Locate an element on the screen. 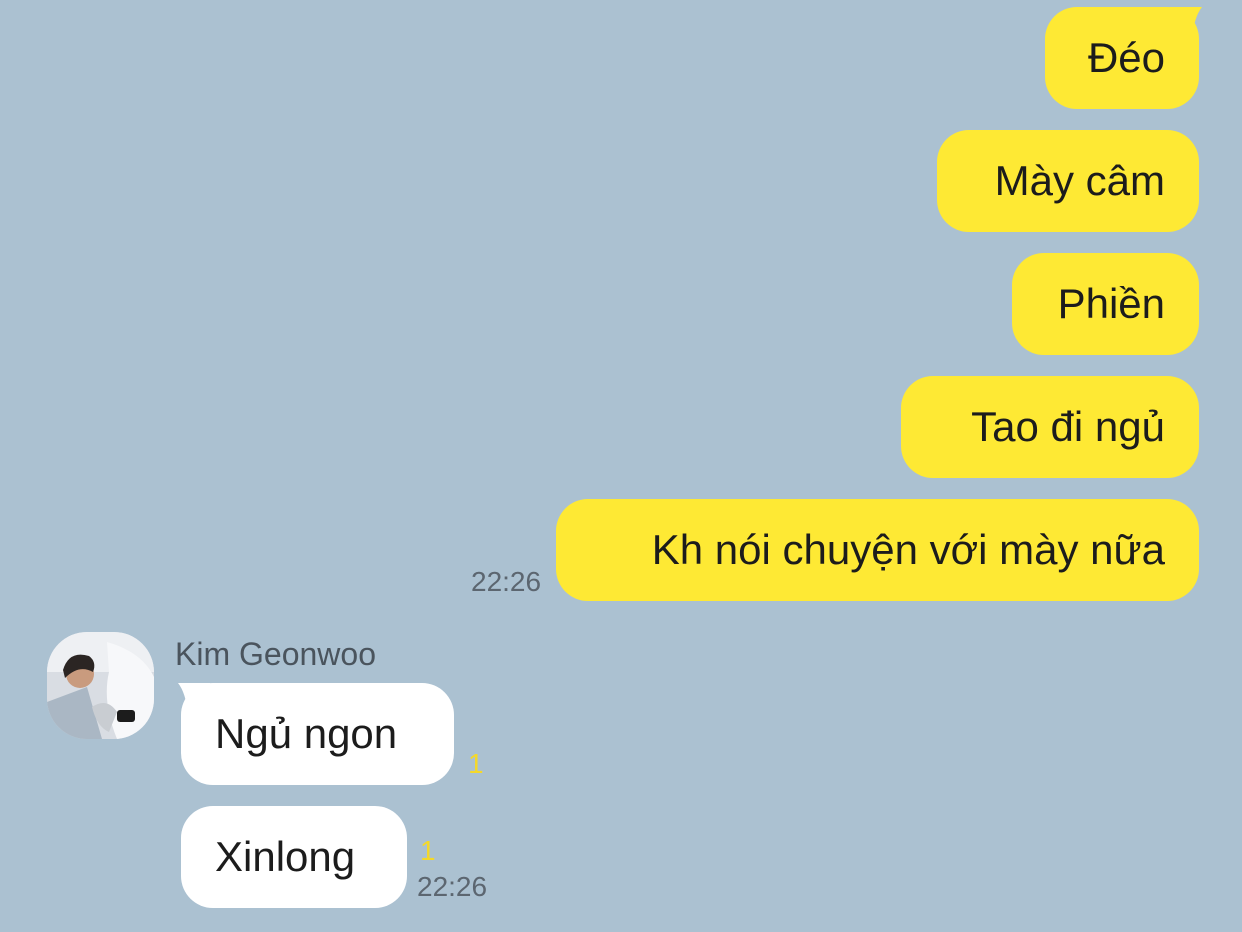 This screenshot has width=1242, height=932. sender-name: Kim Geonwoo is located at coordinates (275, 654).